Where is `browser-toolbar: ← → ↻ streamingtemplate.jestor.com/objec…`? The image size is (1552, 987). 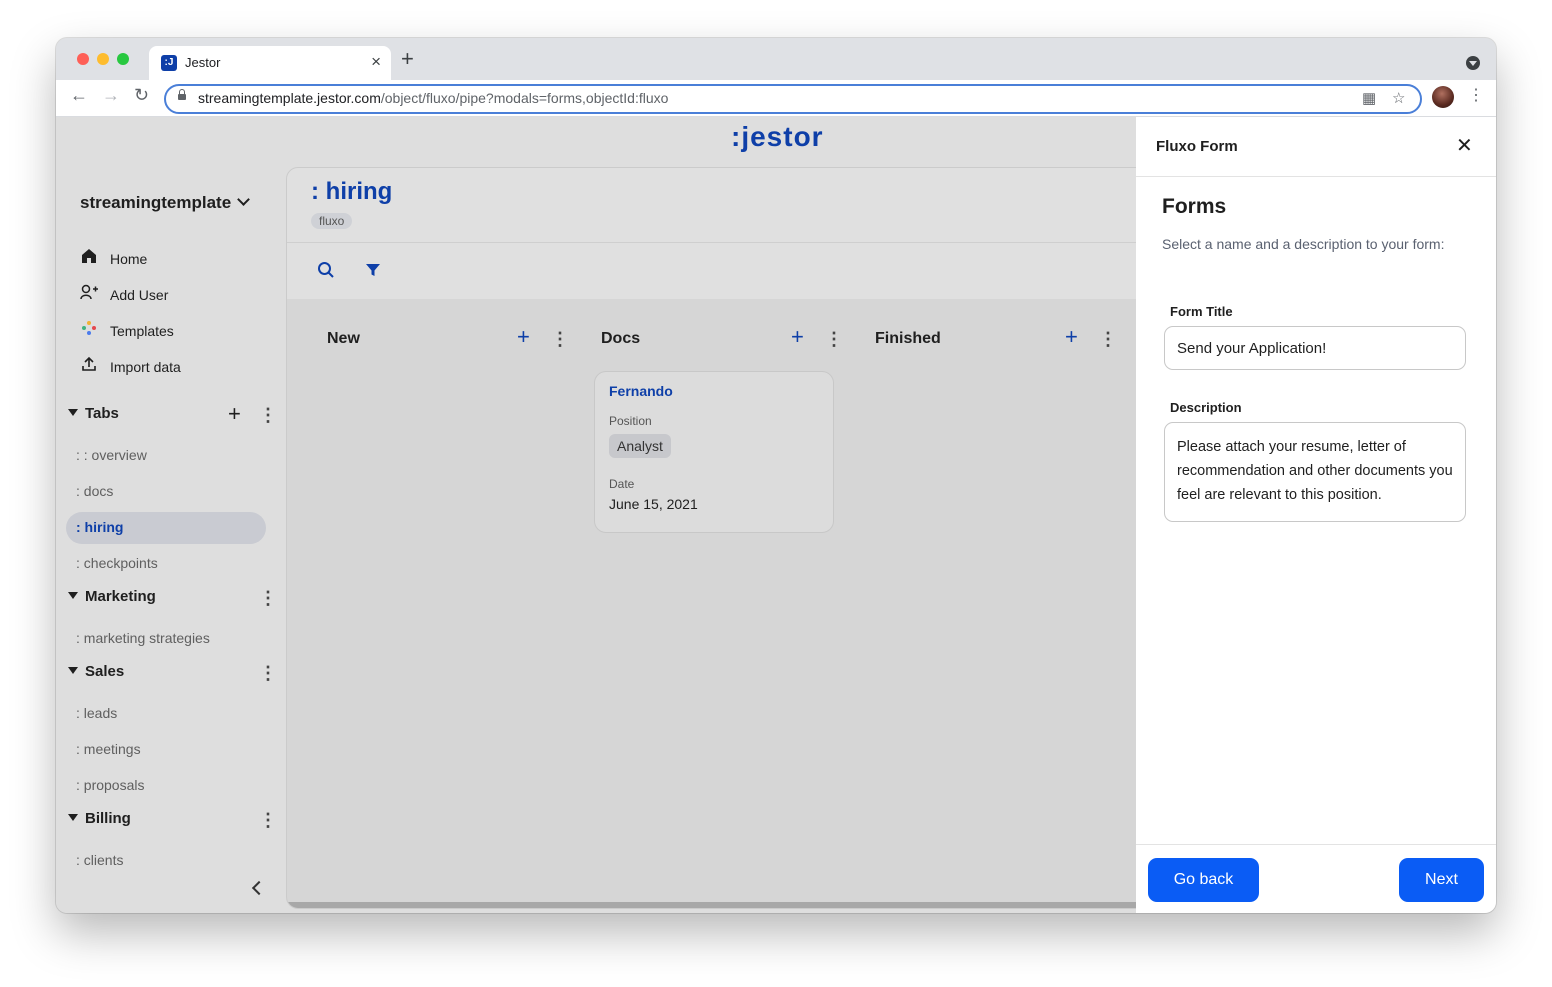
browser-toolbar: ← → ↻ streamingtemplate.jestor.com/objec… is located at coordinates (776, 98).